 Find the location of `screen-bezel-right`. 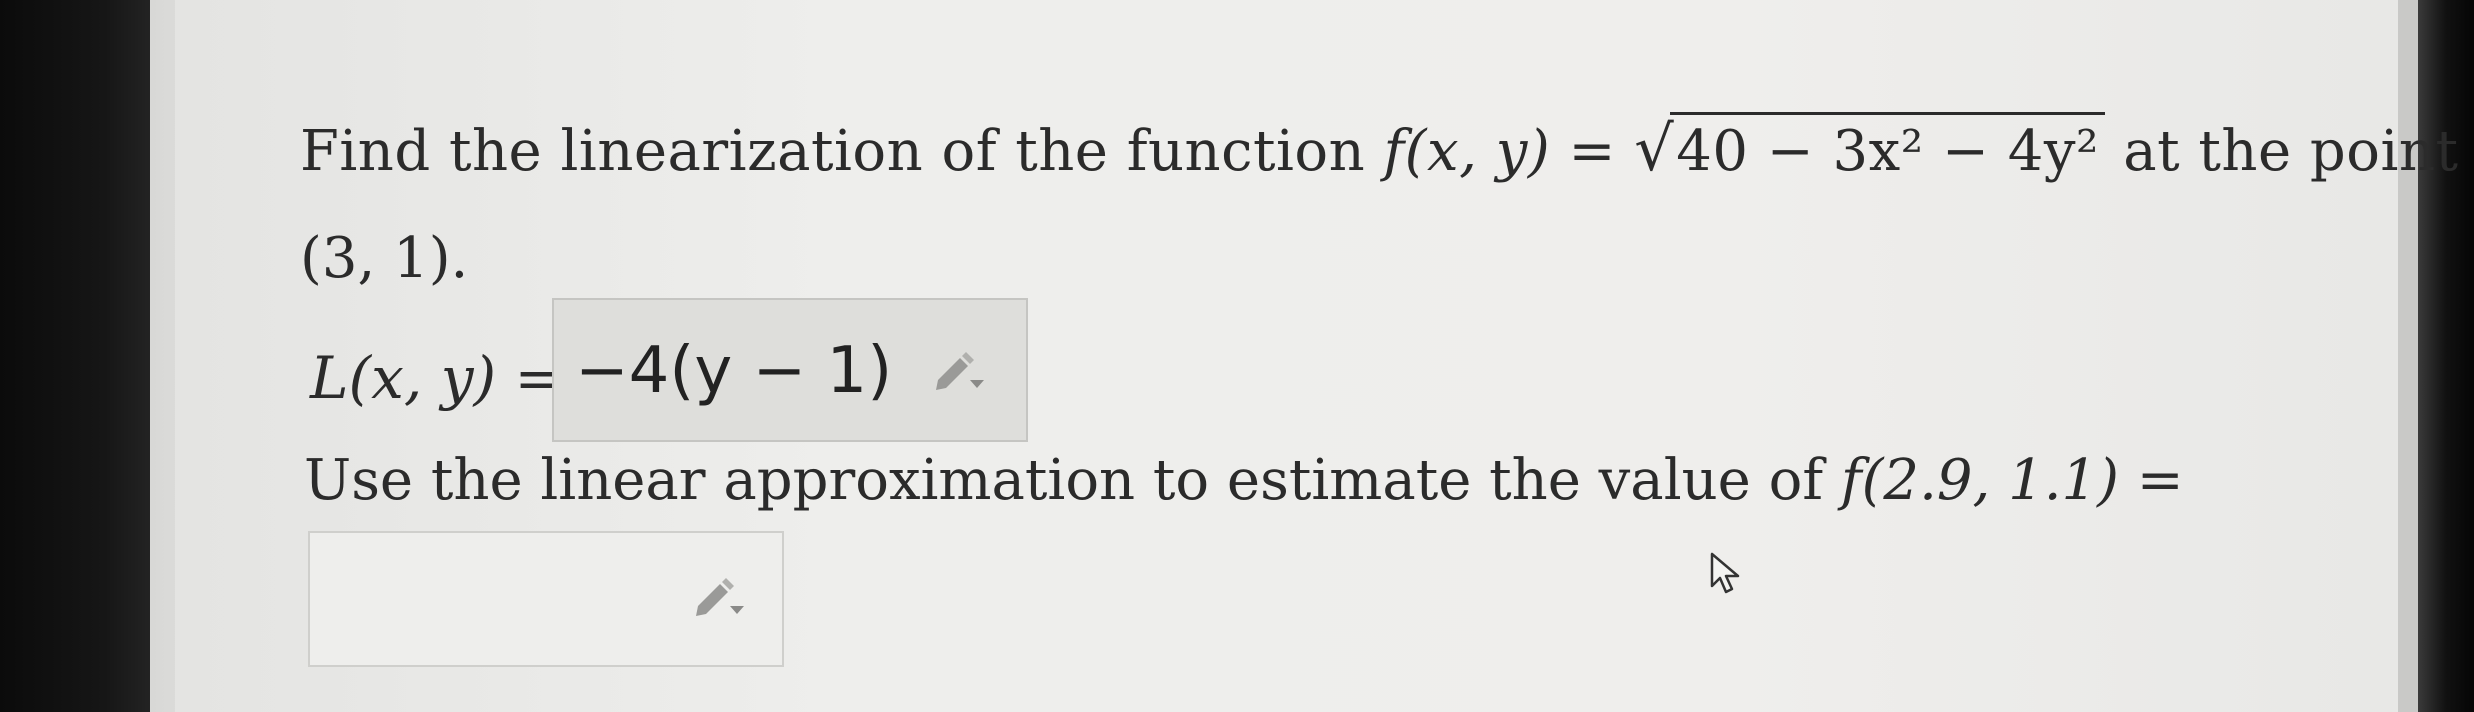

screen-bezel-right is located at coordinates (2446, 356).